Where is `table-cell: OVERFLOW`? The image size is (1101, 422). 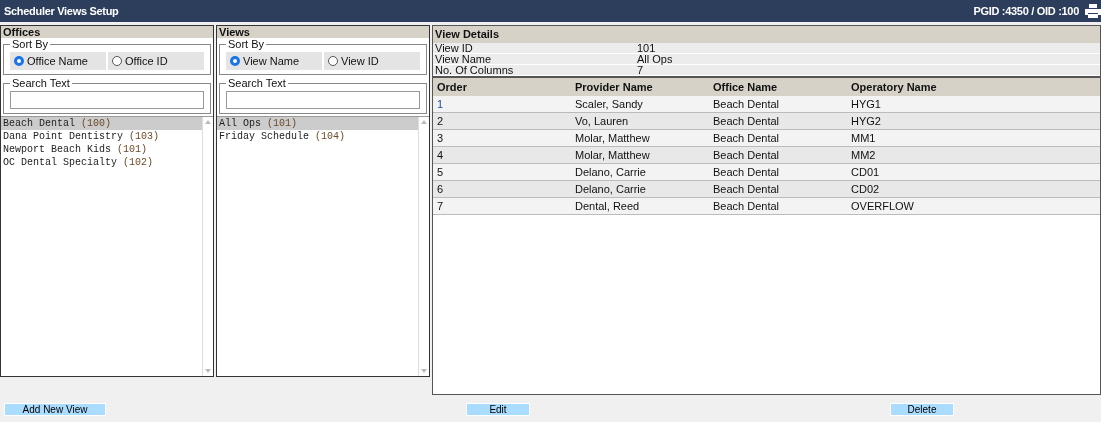
table-cell: OVERFLOW is located at coordinates (973, 206).